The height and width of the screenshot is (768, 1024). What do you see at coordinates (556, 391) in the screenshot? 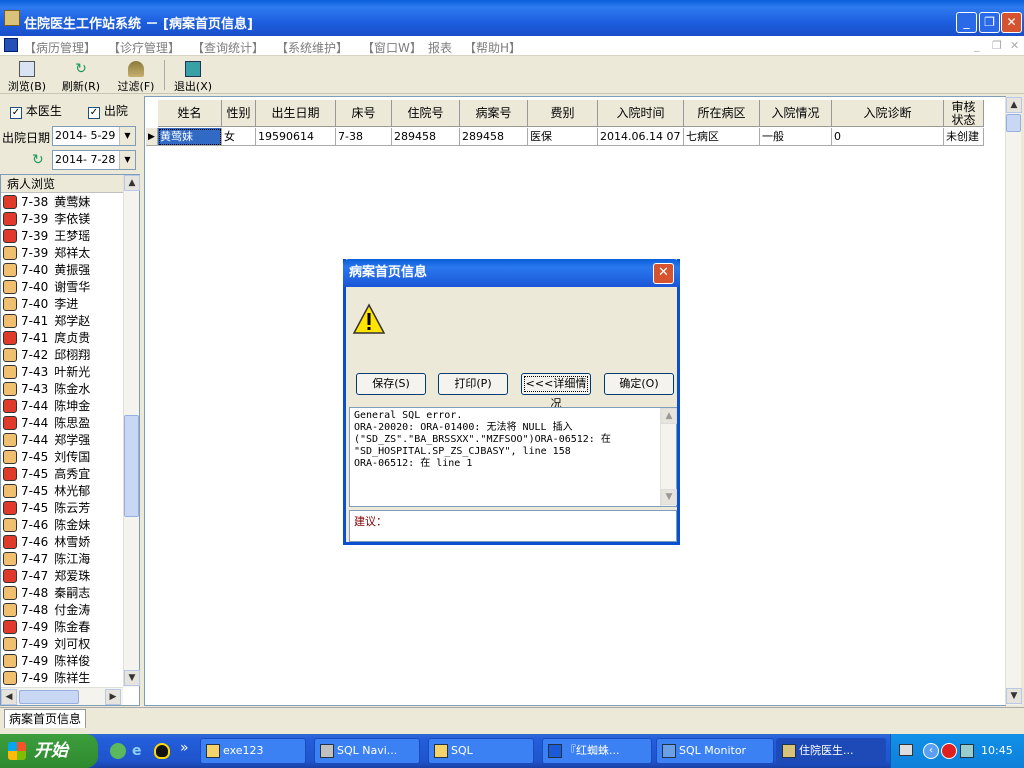
I see `details-button: <<<详细情况` at bounding box center [556, 391].